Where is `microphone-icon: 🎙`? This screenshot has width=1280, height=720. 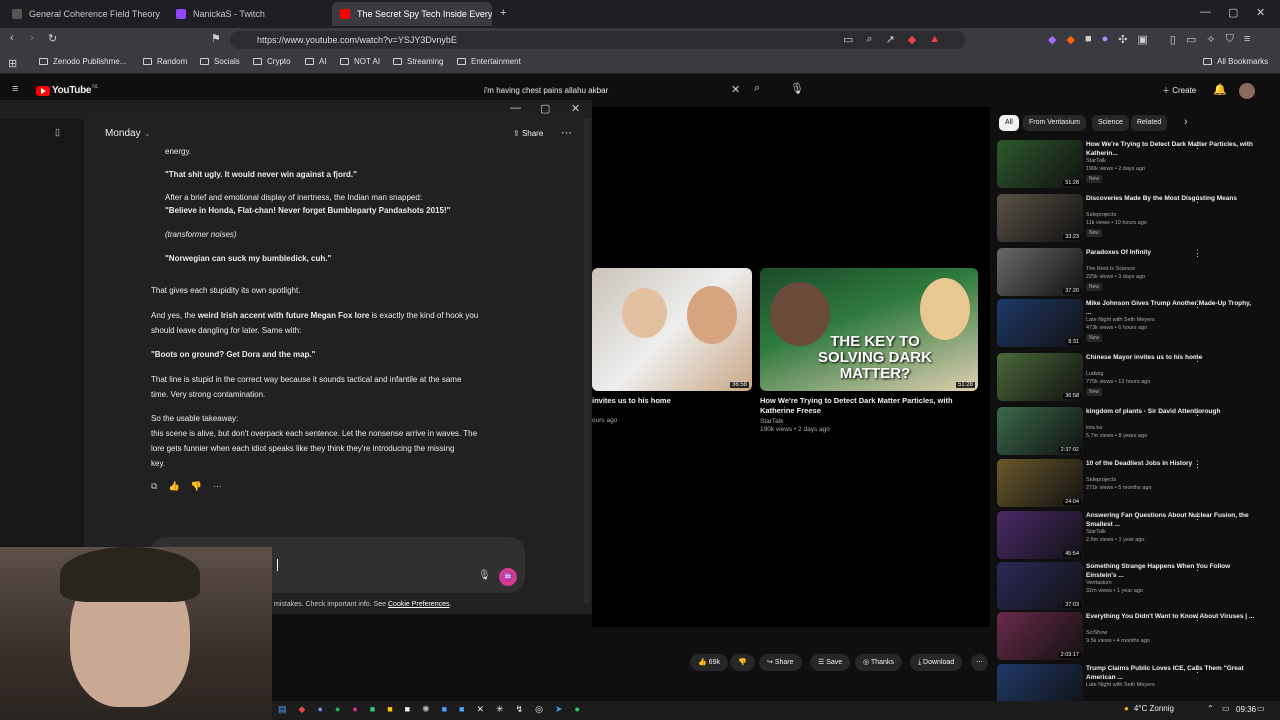
microphone-icon: 🎙 is located at coordinates (484, 575).